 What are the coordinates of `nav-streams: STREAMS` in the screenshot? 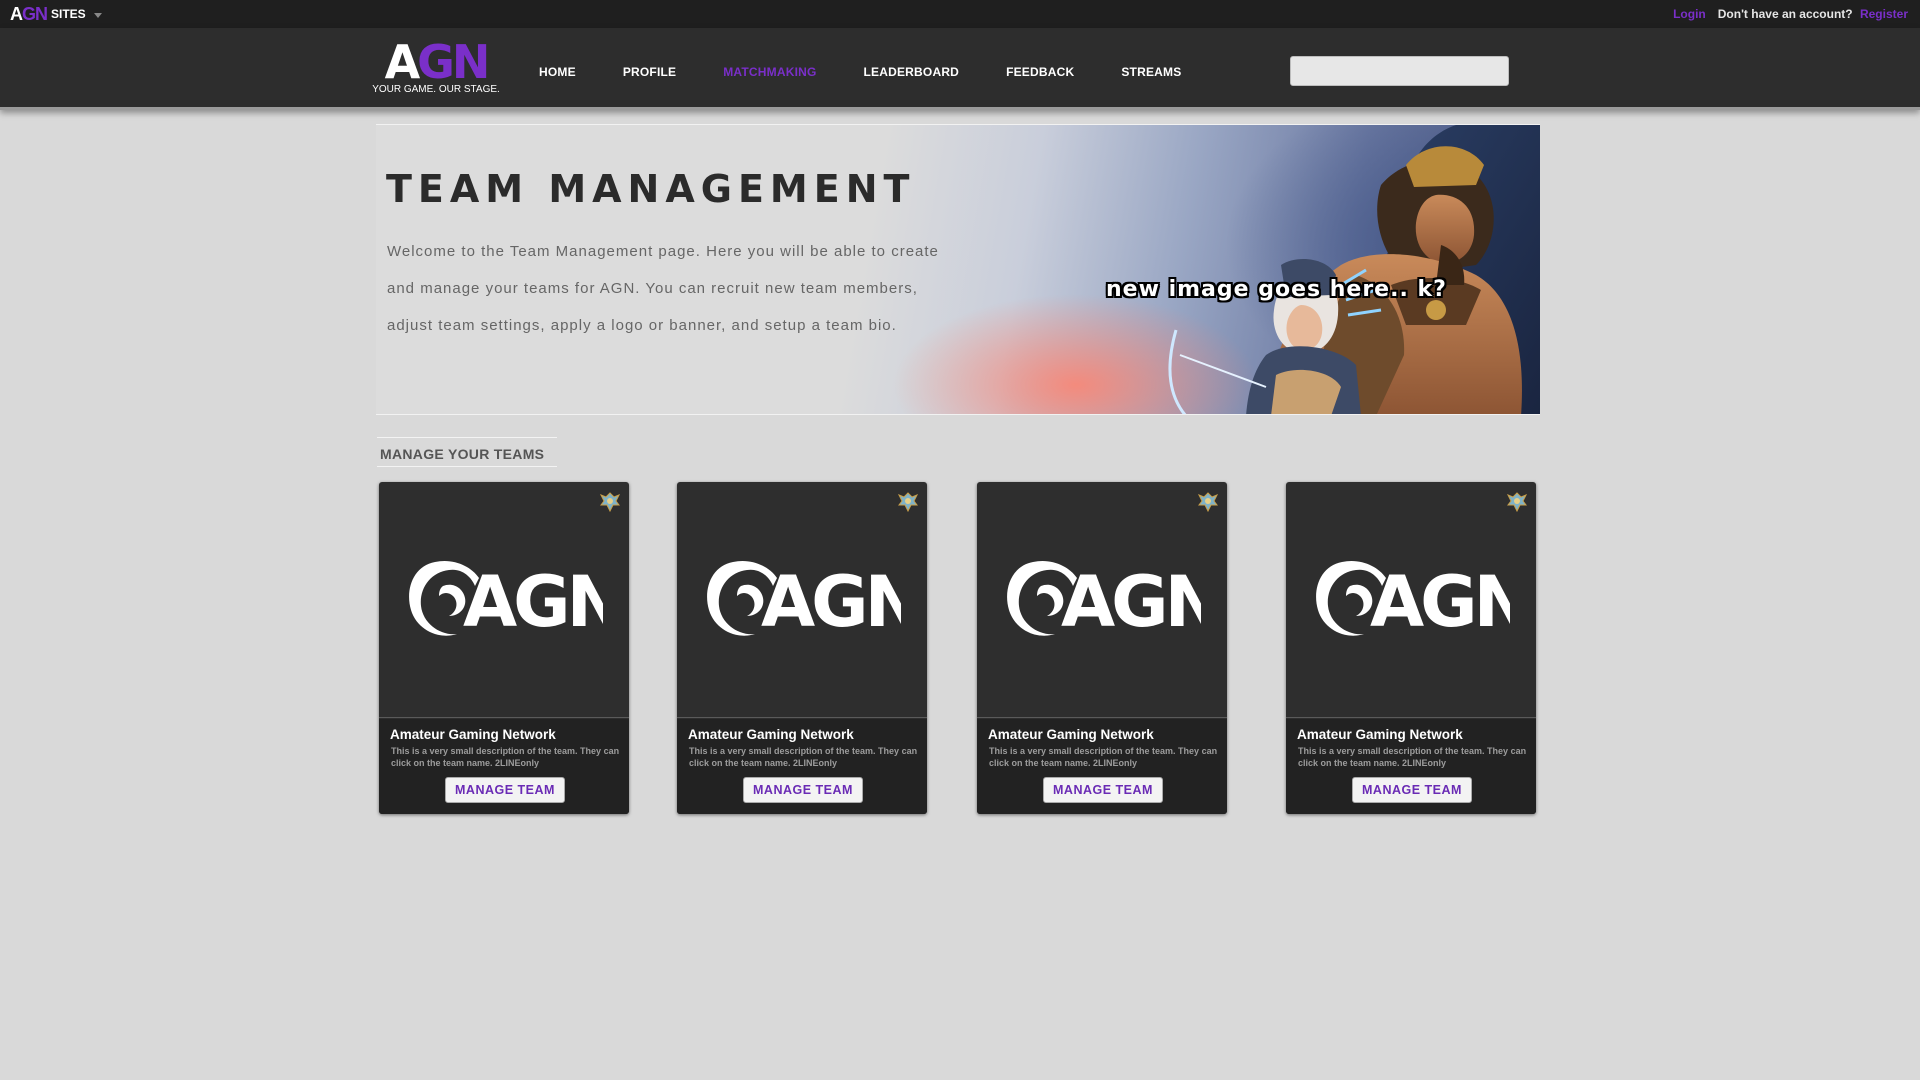 It's located at (1151, 72).